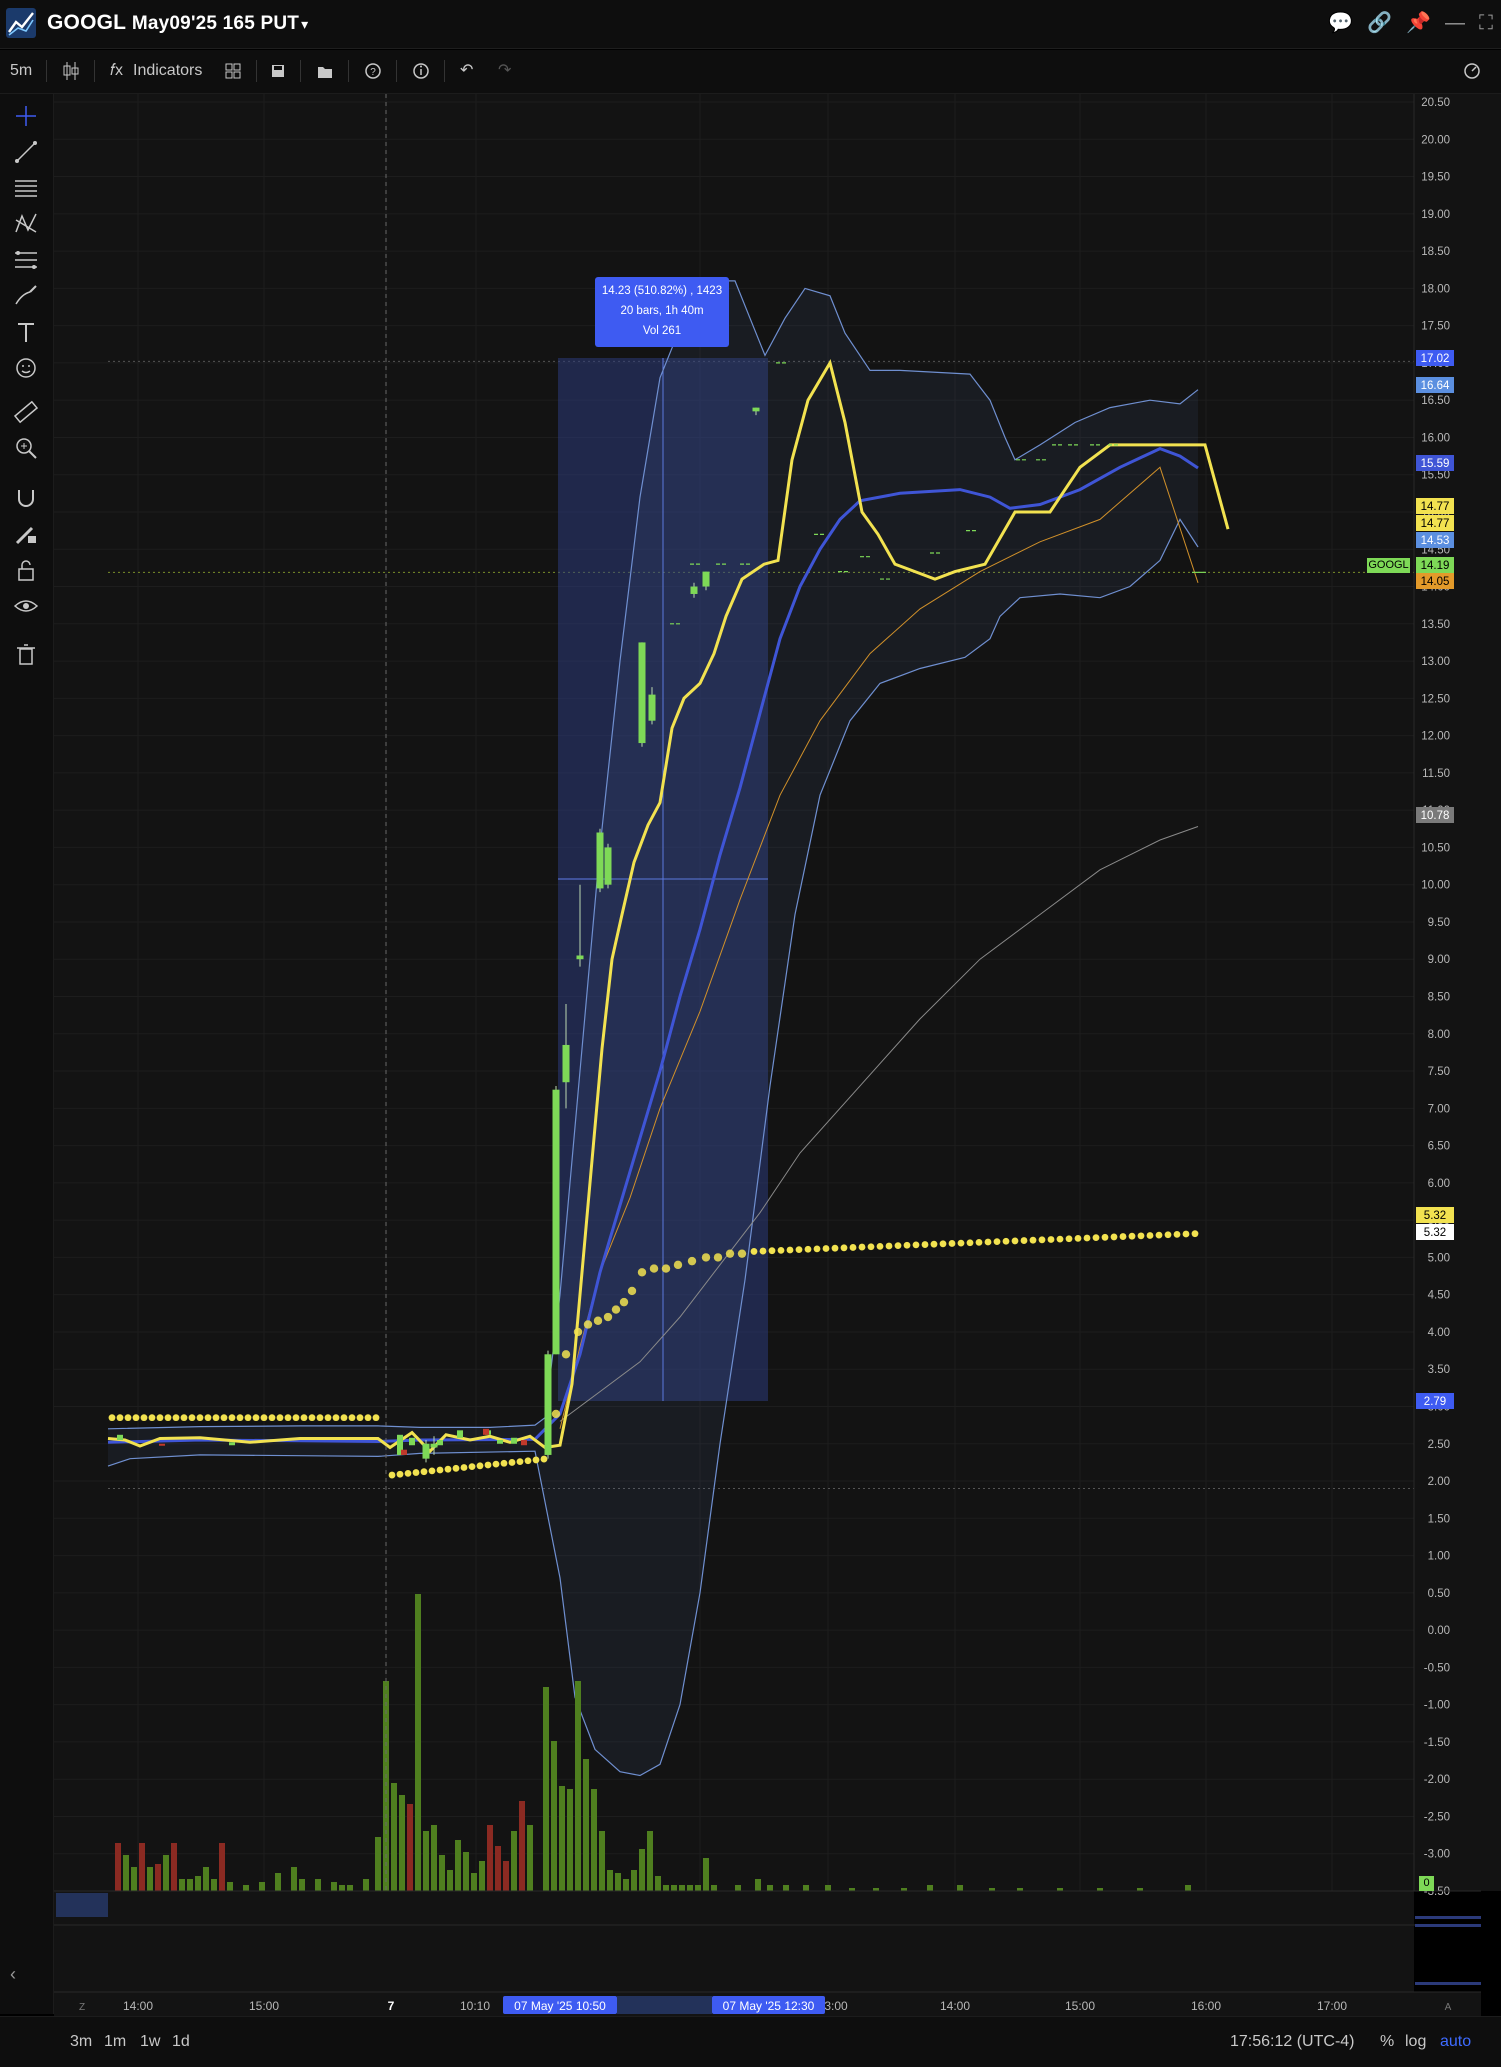 This screenshot has width=1501, height=2067. I want to click on y-tick-label: 4.00, so click(1439, 1333).